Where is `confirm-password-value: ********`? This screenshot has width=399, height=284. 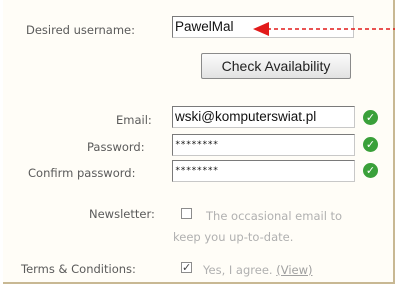 confirm-password-value: ******** is located at coordinates (197, 171).